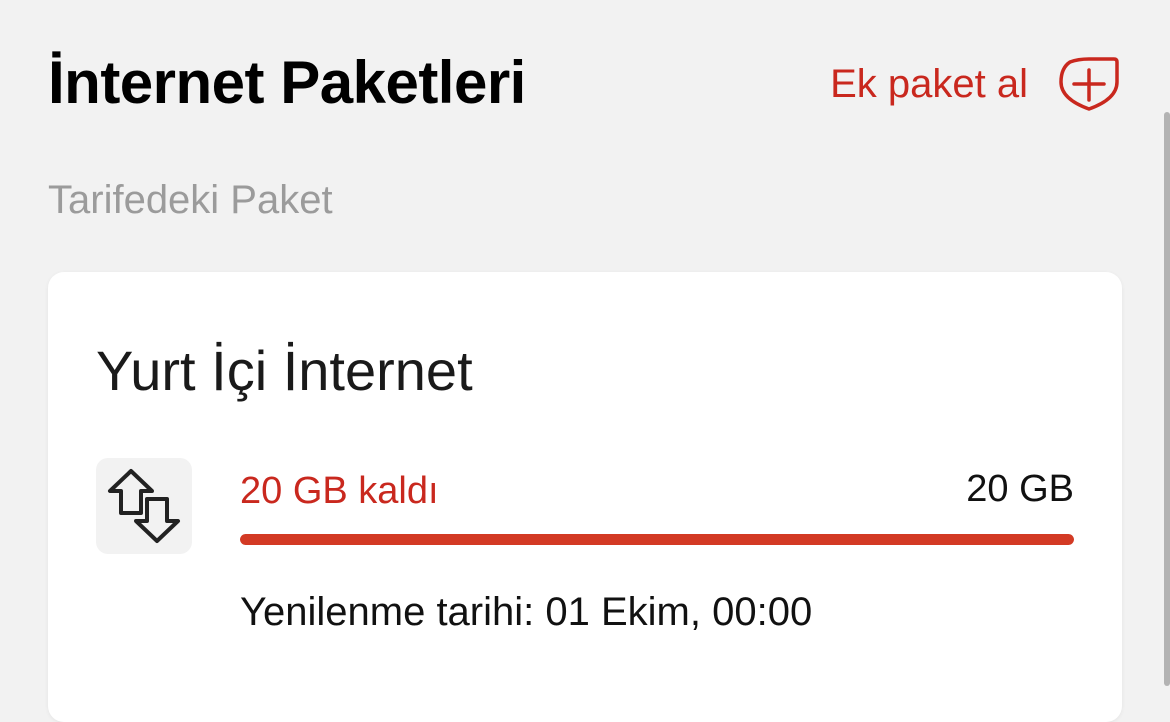  I want to click on total-data-text: 20 GB, so click(1020, 489).